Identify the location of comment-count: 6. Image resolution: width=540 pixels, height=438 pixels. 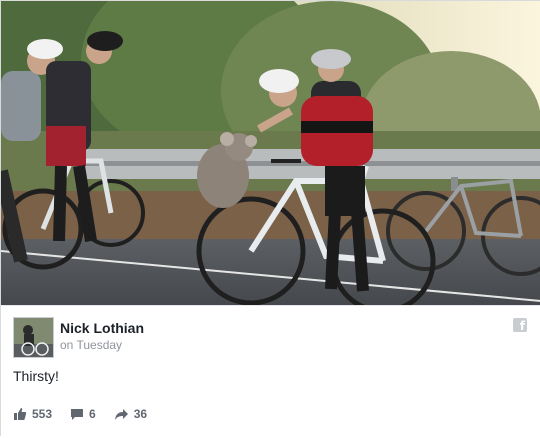
(92, 414).